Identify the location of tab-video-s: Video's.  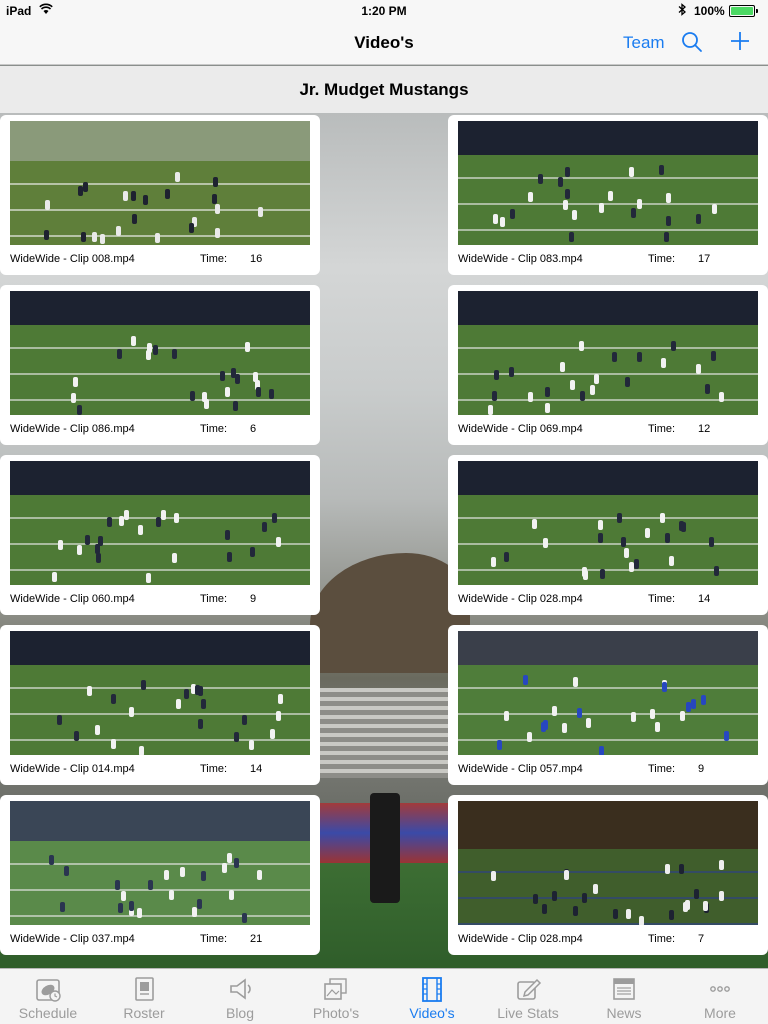
(432, 996).